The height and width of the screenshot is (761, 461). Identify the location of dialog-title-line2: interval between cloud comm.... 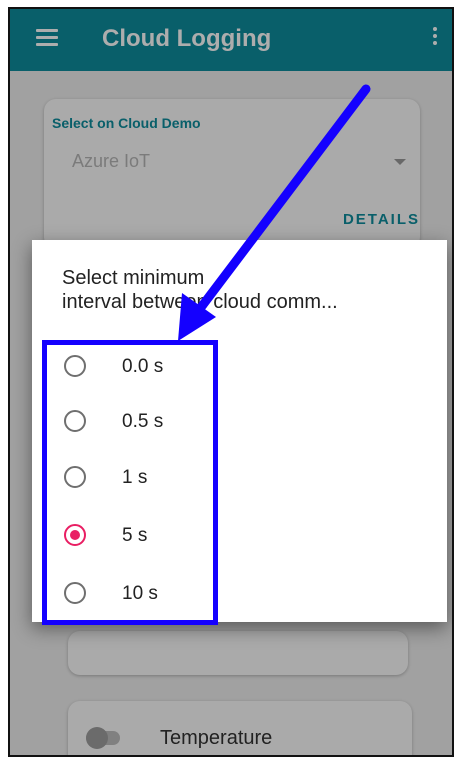
(200, 302).